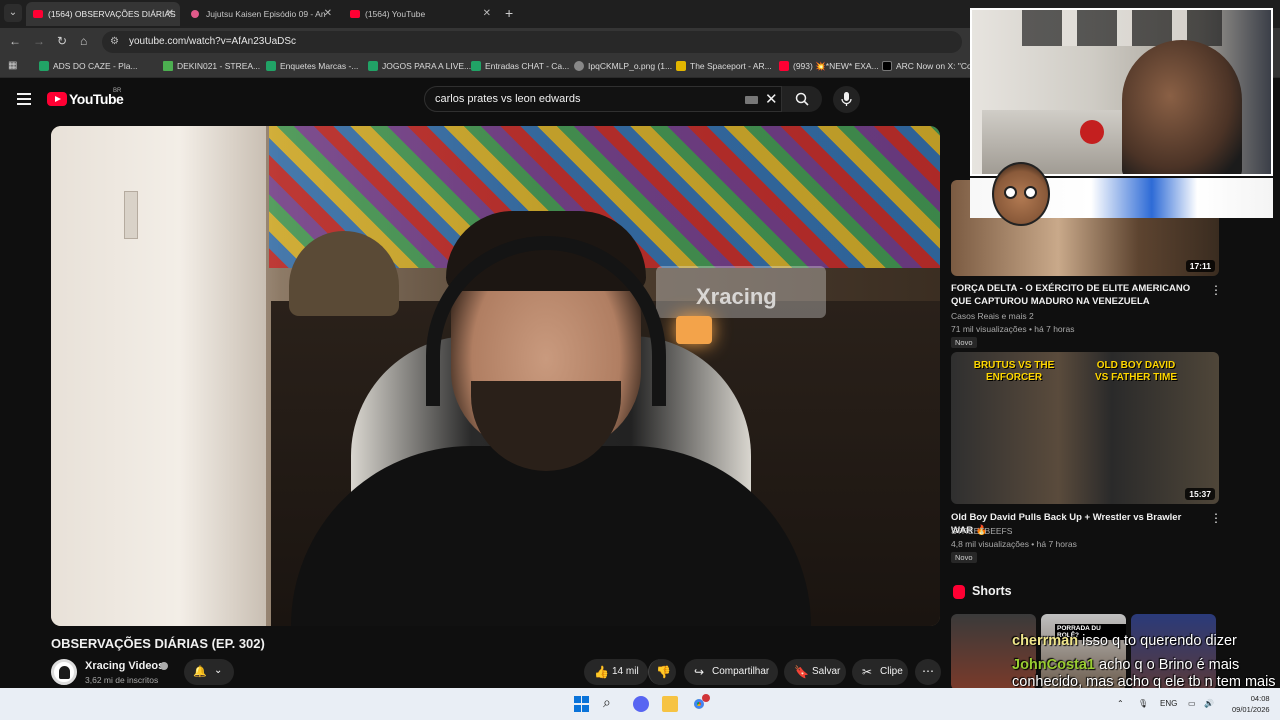 This screenshot has height=720, width=1280. I want to click on back-arrow-icon: ←, so click(15, 41).